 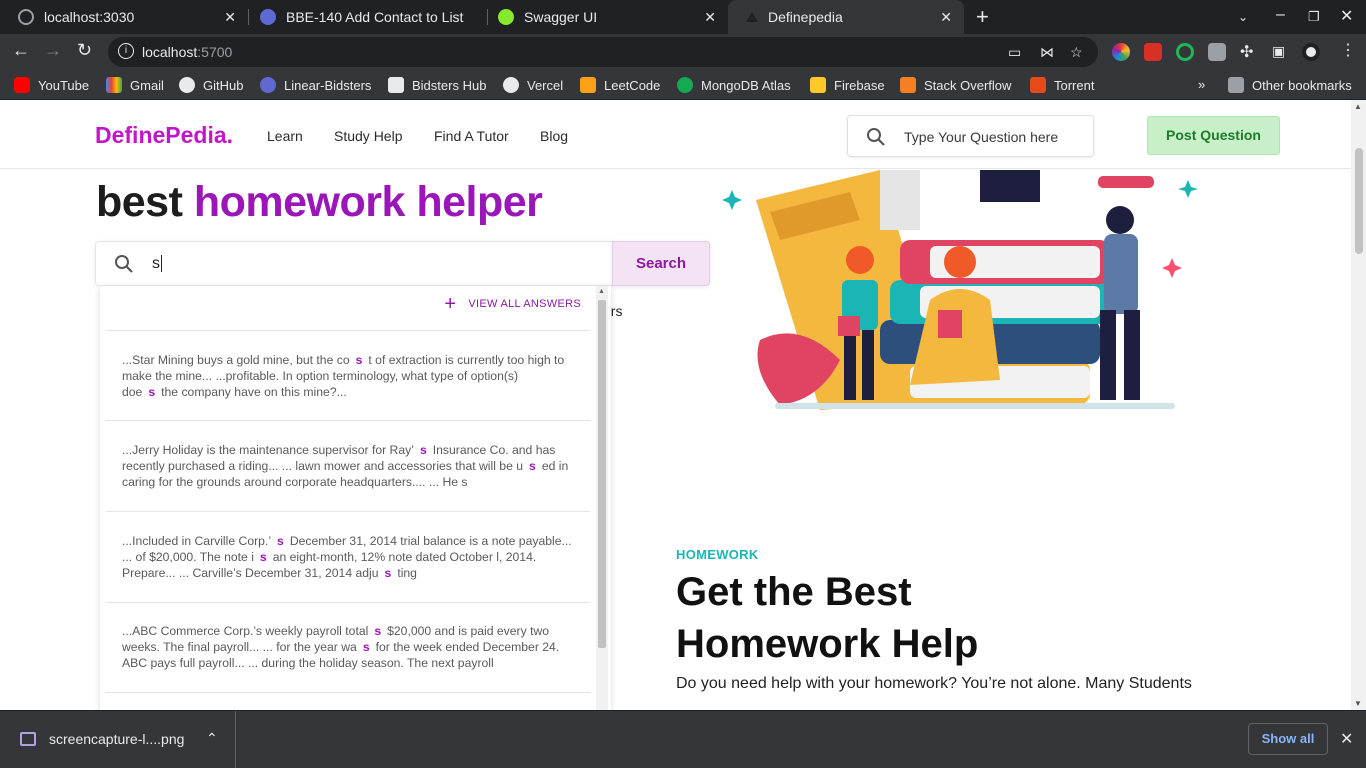 What do you see at coordinates (1314, 17) in the screenshot?
I see `maximize-icon: ❐` at bounding box center [1314, 17].